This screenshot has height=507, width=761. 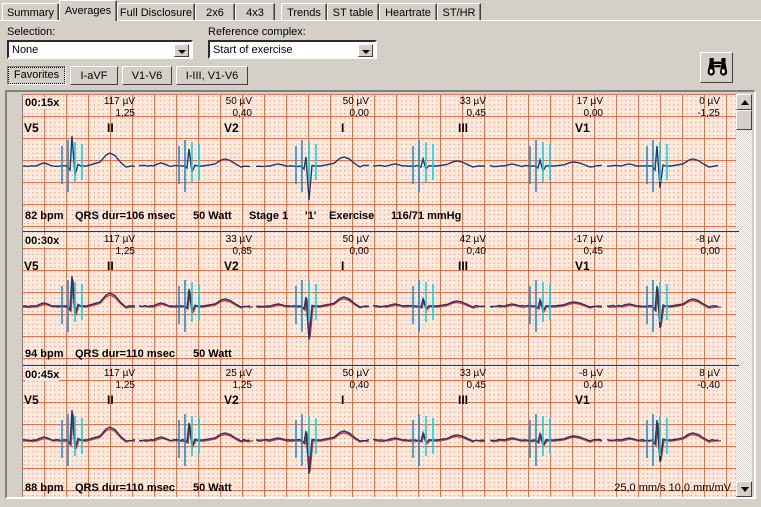 I want to click on selection-value: None, so click(x=25, y=50).